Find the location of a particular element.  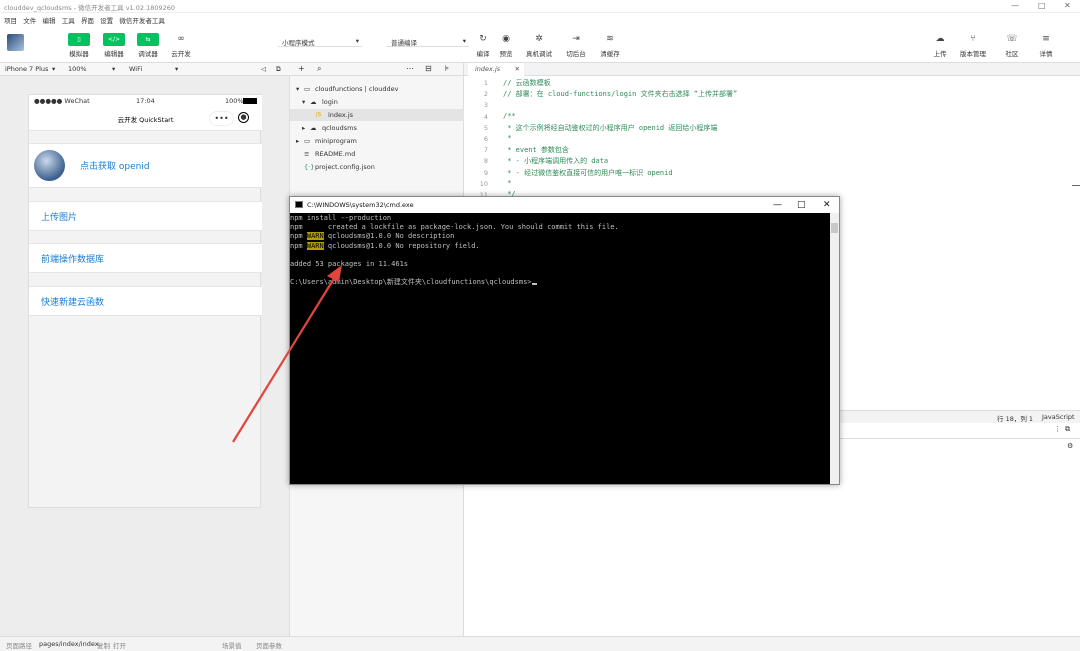

annotation-arrow is located at coordinates (287, 354).